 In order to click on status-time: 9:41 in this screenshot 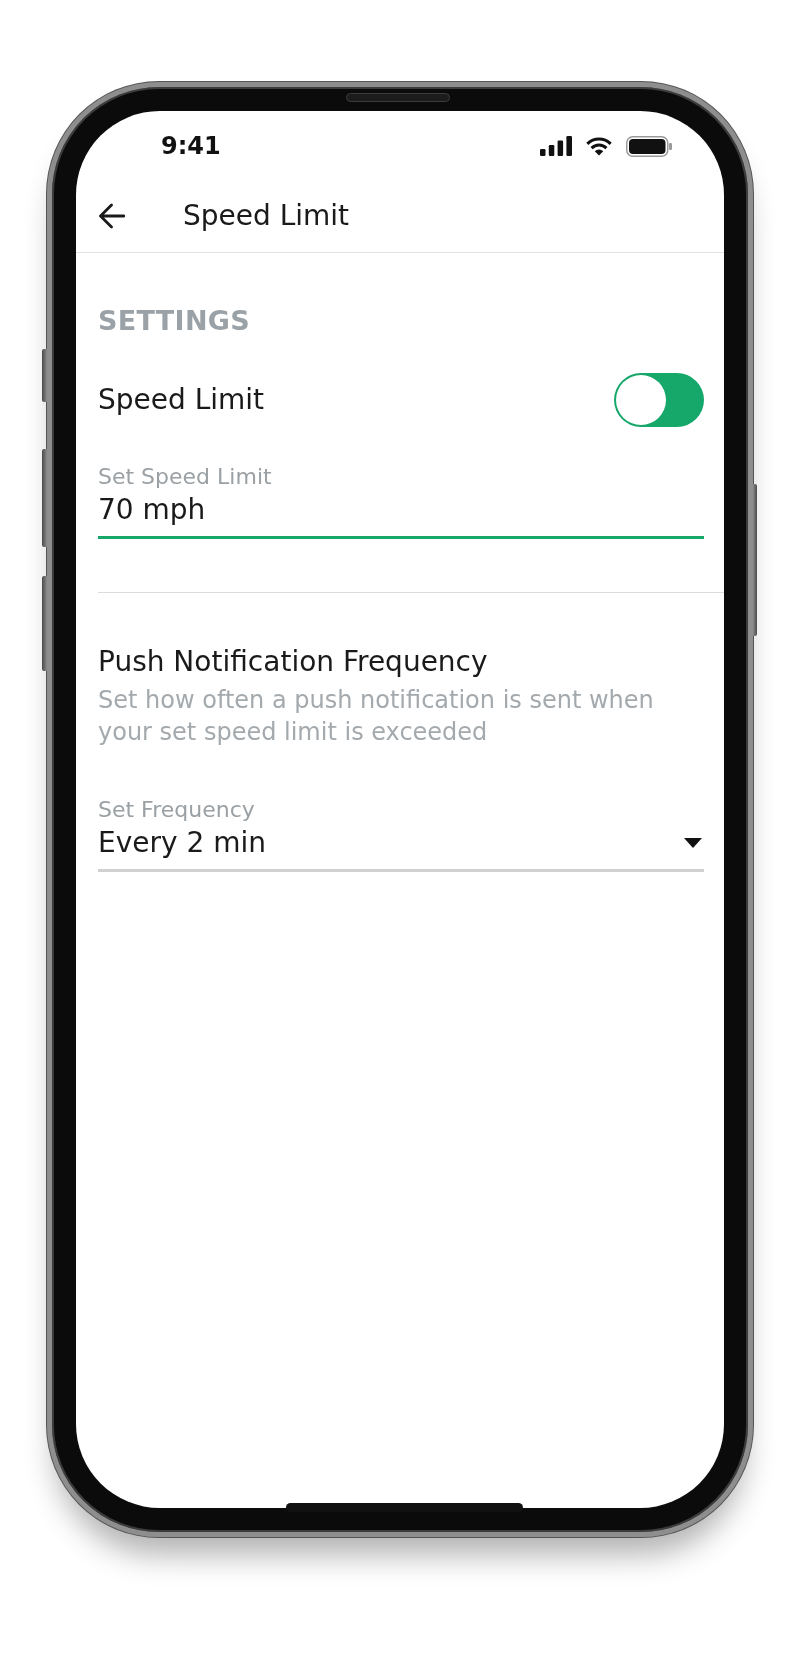, I will do `click(191, 146)`.